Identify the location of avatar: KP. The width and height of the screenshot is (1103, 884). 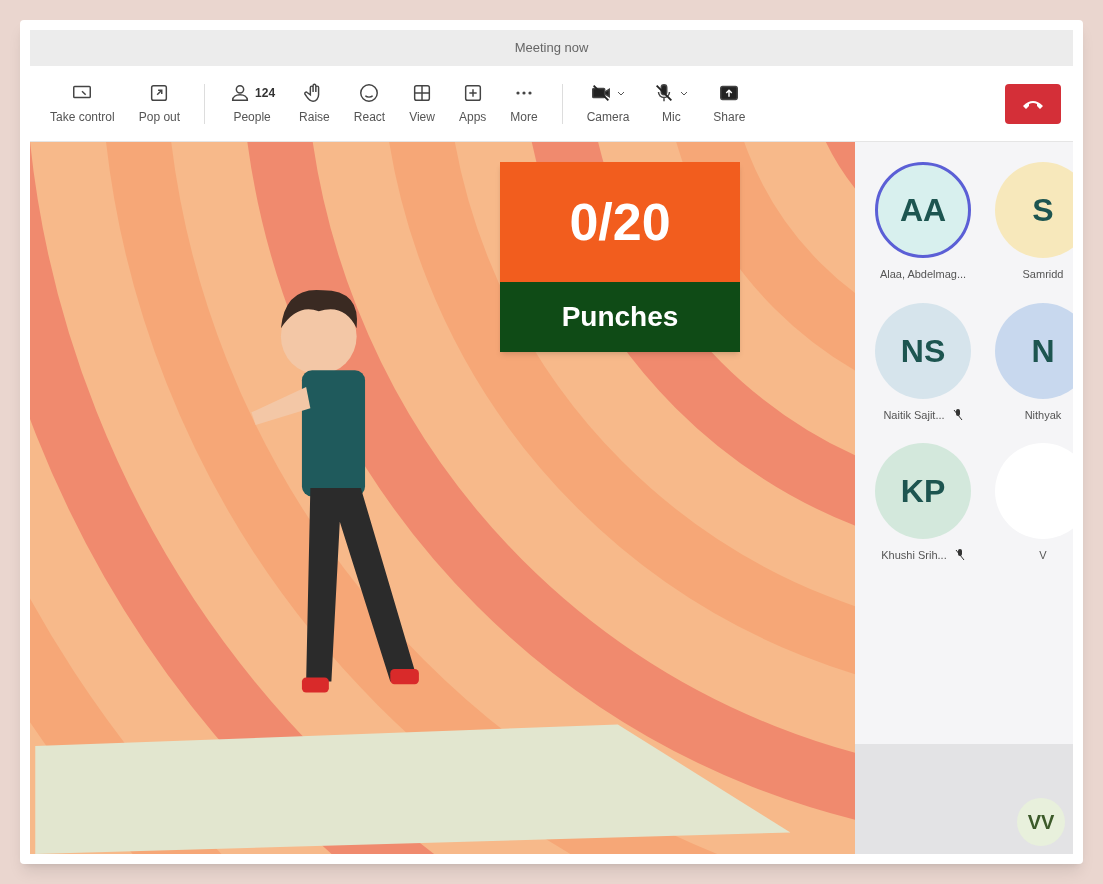
(923, 491).